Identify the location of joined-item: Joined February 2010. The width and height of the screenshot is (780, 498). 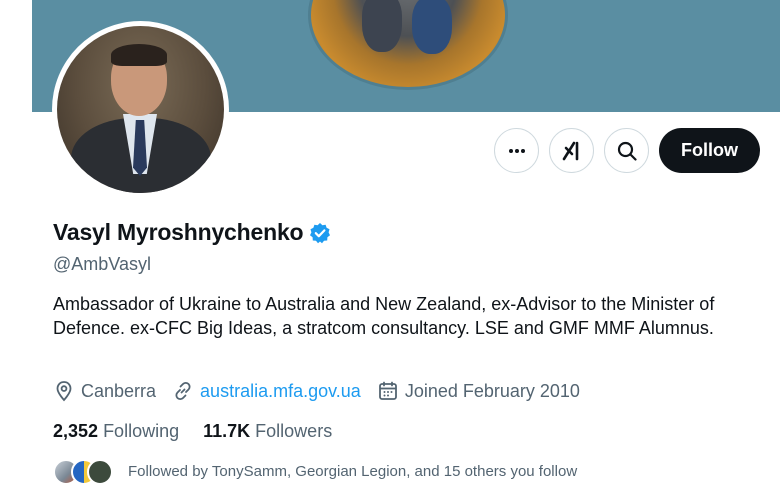
(478, 391).